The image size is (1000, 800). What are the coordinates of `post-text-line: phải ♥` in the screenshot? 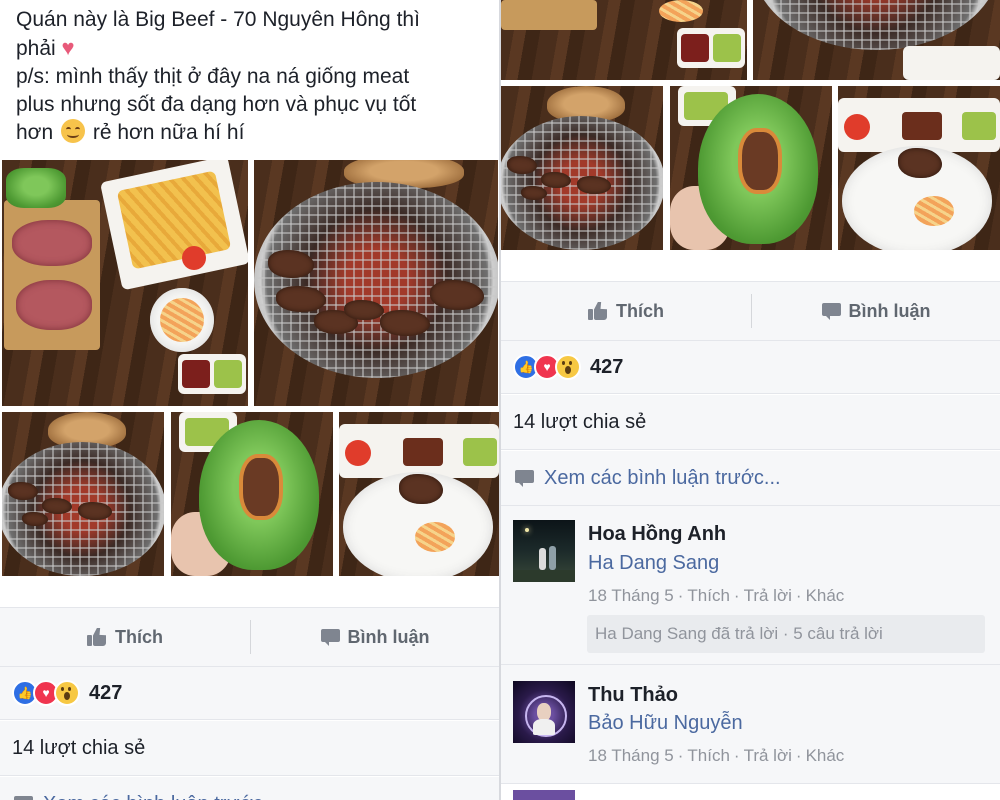 It's located at (251, 48).